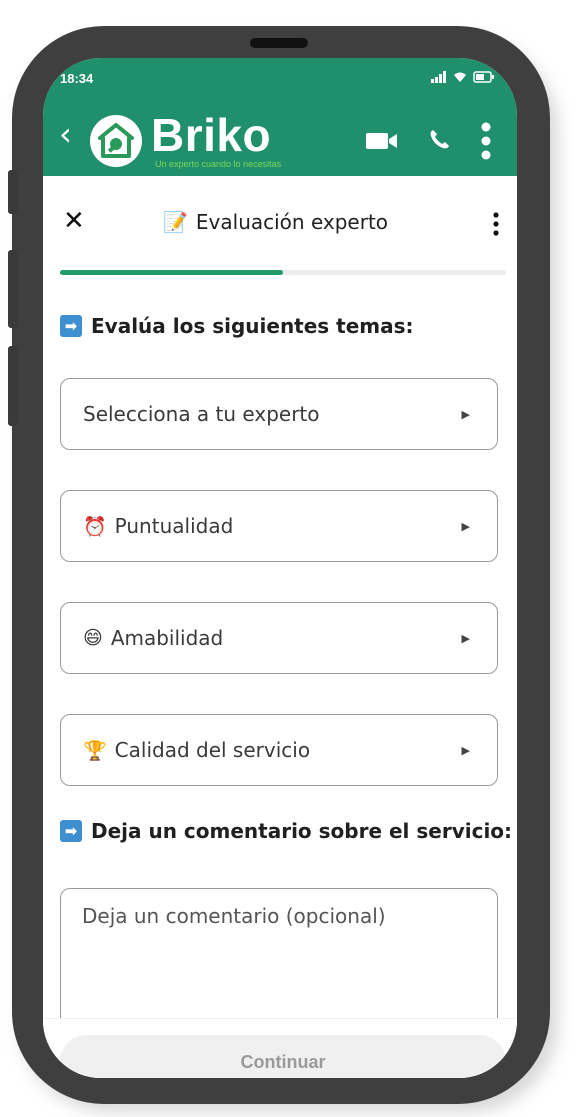 The image size is (583, 1117). I want to click on video-call-icon, so click(382, 141).